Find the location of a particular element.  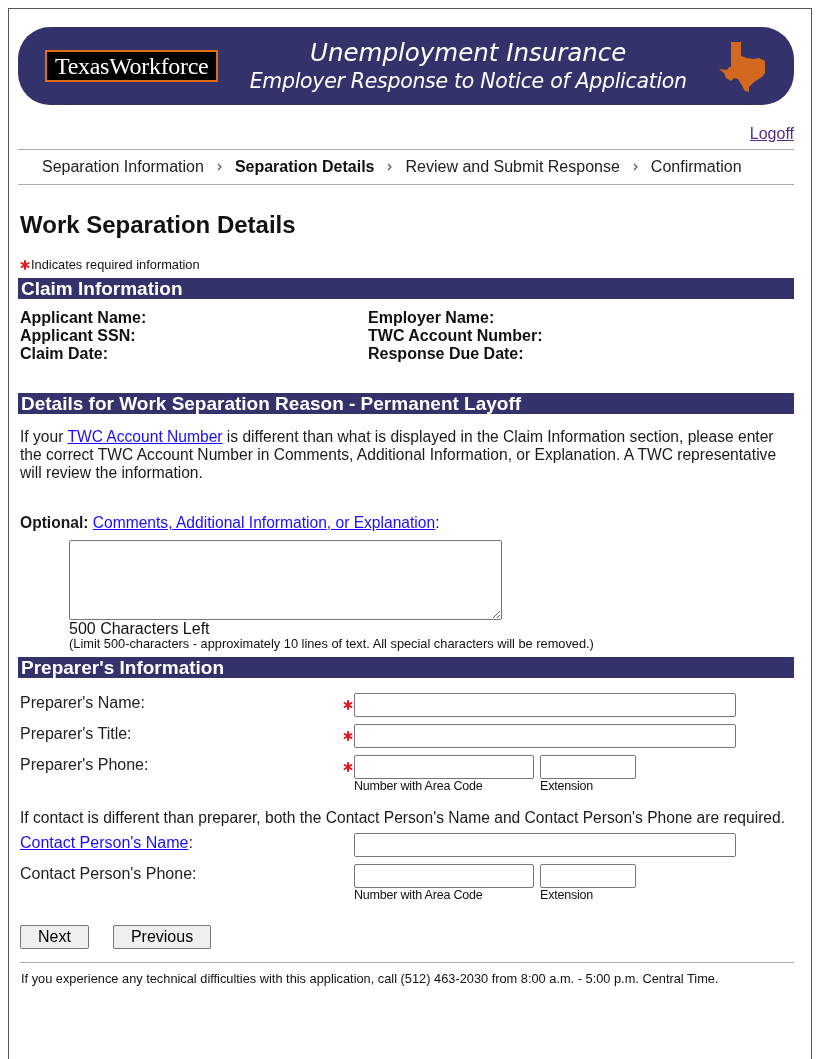

section-header: Details for Work Separation Reason - Permanent Layoff is located at coordinates (406, 403).